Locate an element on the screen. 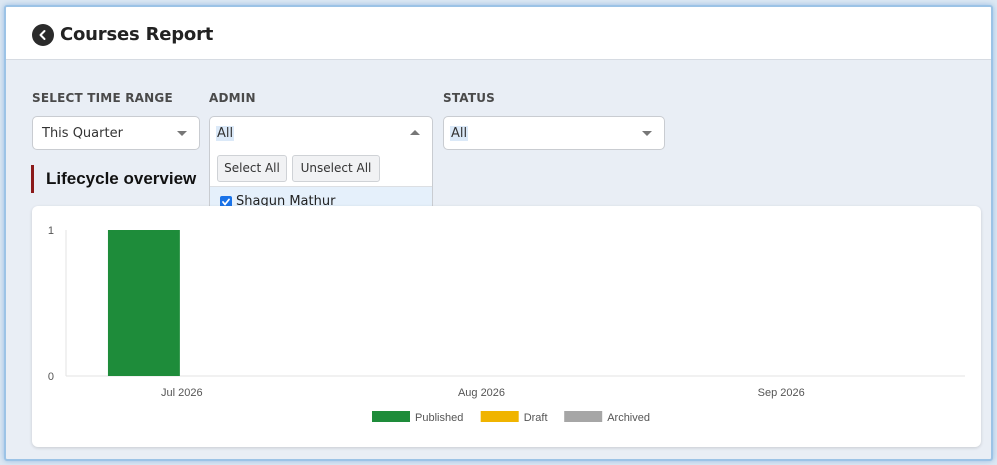 The height and width of the screenshot is (465, 997). section-title: Lifecycle overview is located at coordinates (121, 178).